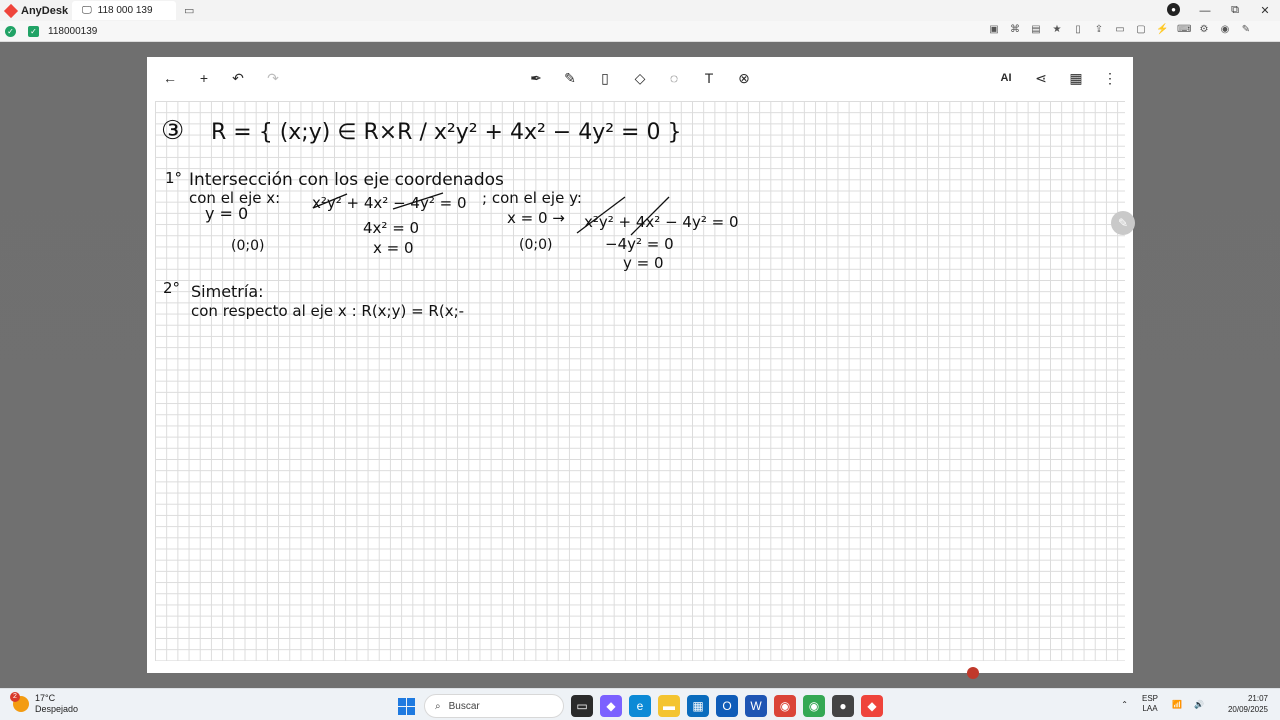  I want to click on anydesk-taskbar-icon: ◆, so click(872, 706).